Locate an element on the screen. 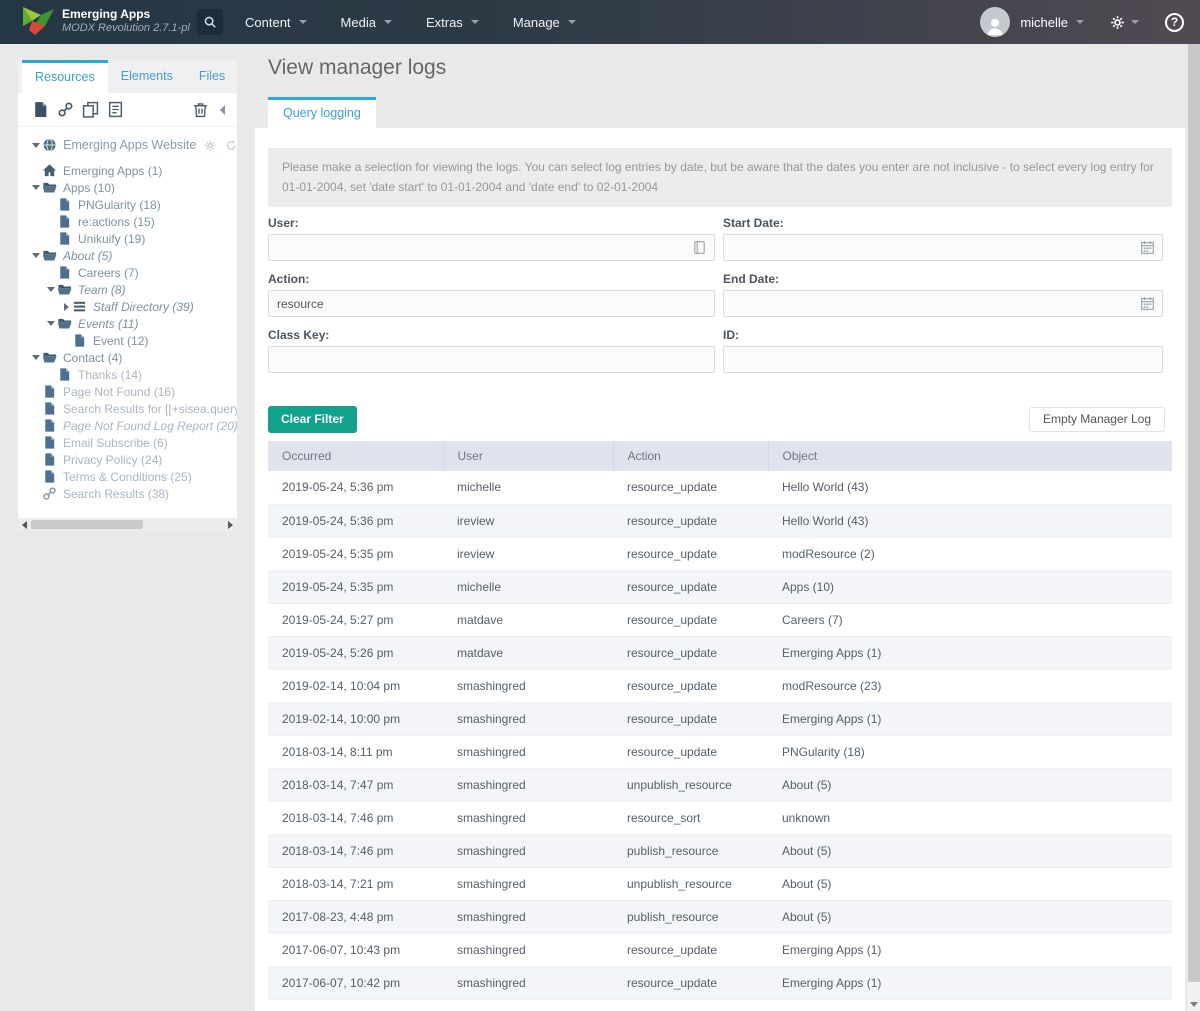 Image resolution: width=1200 pixels, height=1011 pixels. tree-item: PNGularity (18) is located at coordinates (127, 204).